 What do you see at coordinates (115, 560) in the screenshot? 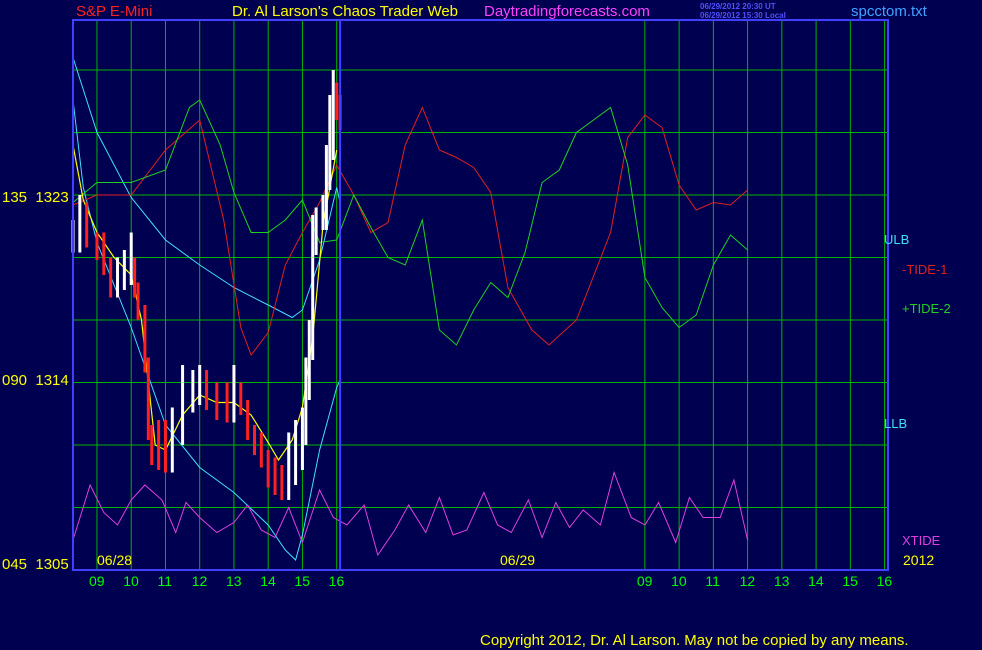
I see `date-label: 06/28` at bounding box center [115, 560].